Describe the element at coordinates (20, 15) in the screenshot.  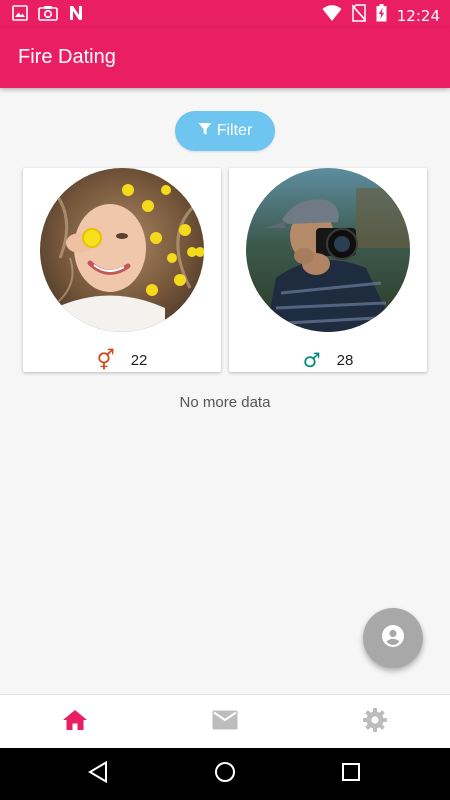
I see `image-icon` at that location.